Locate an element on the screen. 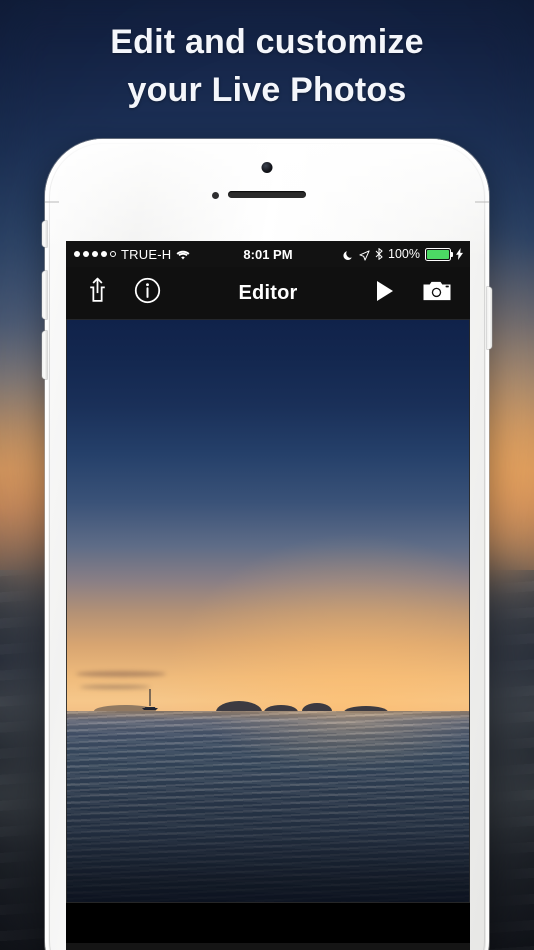 This screenshot has height=950, width=534. status-bar-right: 100% is located at coordinates (403, 254).